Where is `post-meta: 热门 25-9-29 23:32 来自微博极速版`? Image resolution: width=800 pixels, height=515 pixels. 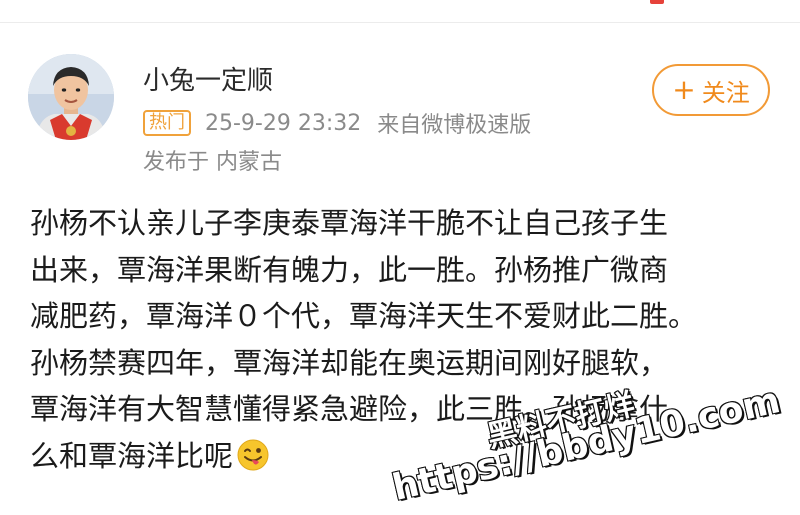 post-meta: 热门 25-9-29 23:32 来自微博极速版 is located at coordinates (337, 123).